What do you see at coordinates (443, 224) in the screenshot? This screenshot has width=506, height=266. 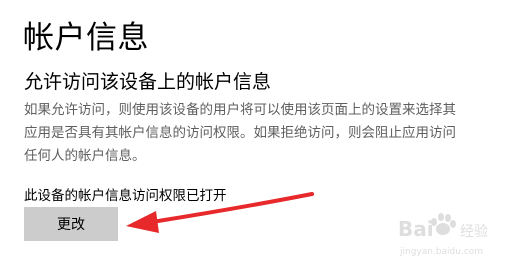 I see `baidu-paw-icon` at bounding box center [443, 224].